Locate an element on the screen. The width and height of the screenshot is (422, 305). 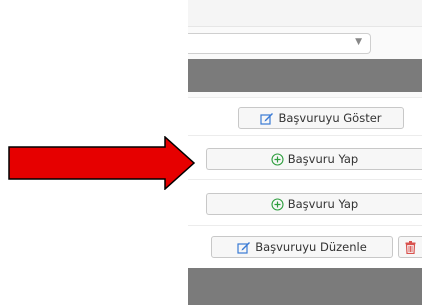
trash-icon is located at coordinates (410, 247).